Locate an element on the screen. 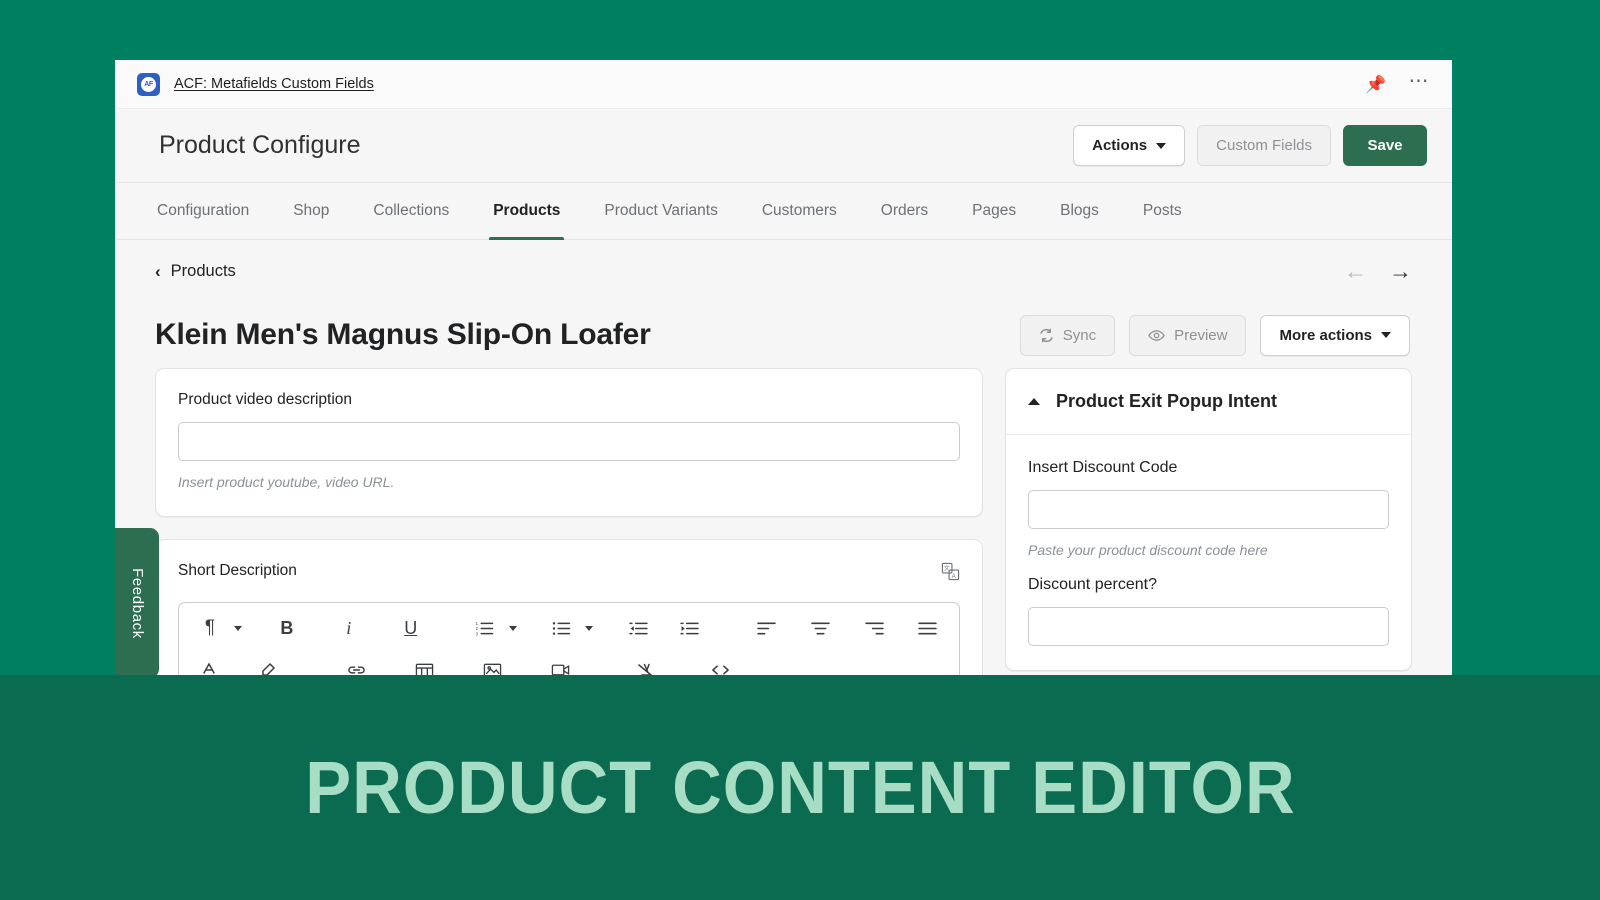 This screenshot has height=900, width=1600. tab-blogs: Blogs is located at coordinates (1079, 211).